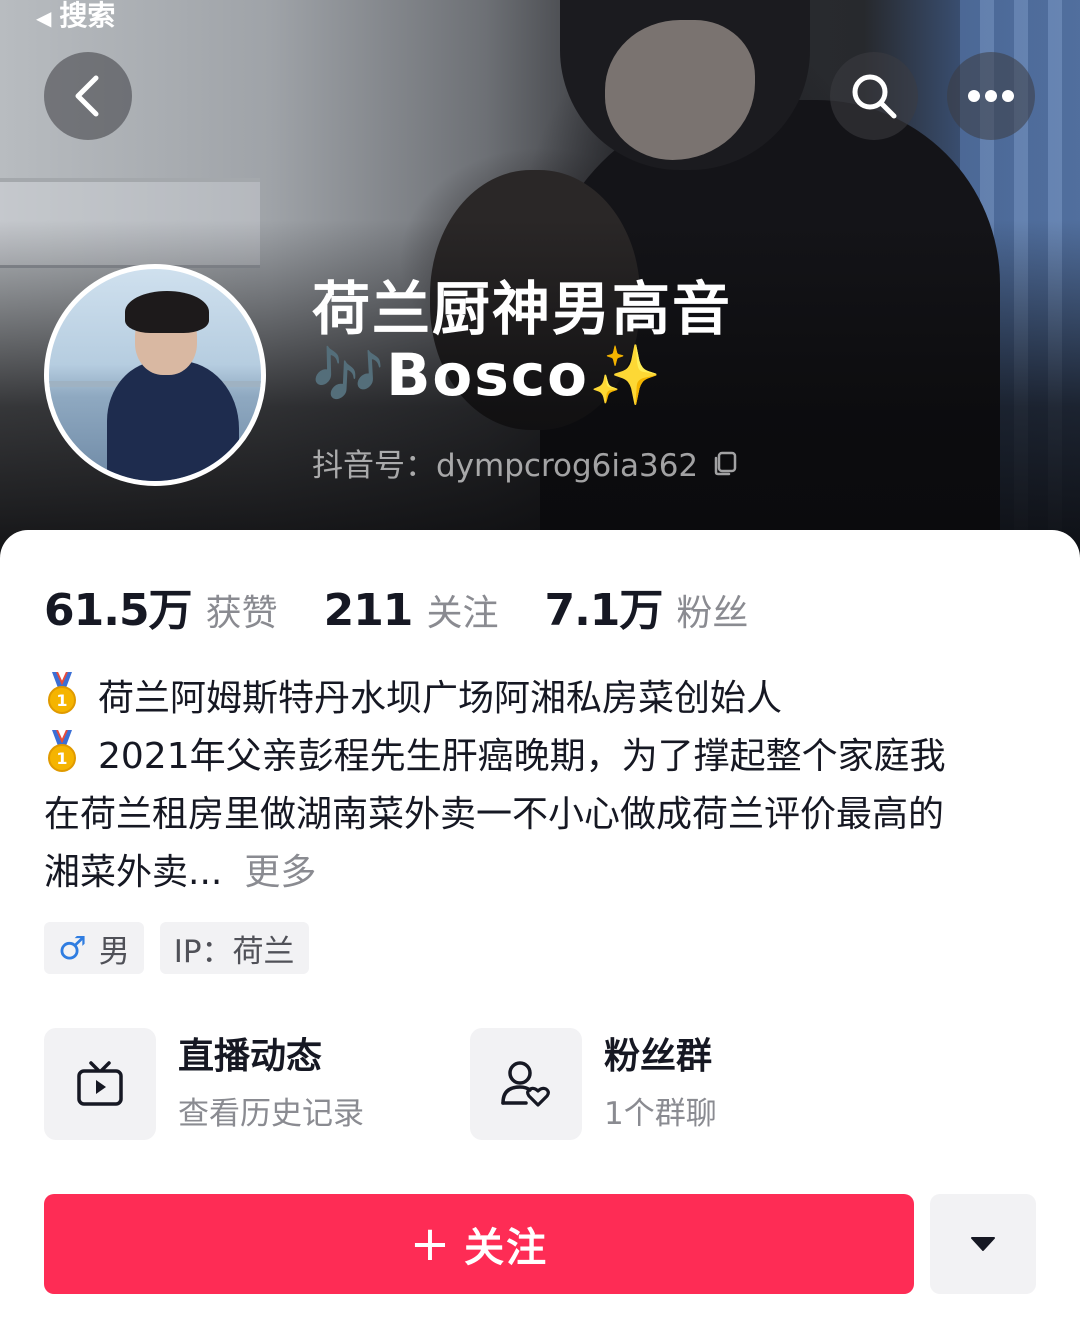 The image size is (1080, 1318). What do you see at coordinates (431, 1244) in the screenshot?
I see `plus-icon: +` at bounding box center [431, 1244].